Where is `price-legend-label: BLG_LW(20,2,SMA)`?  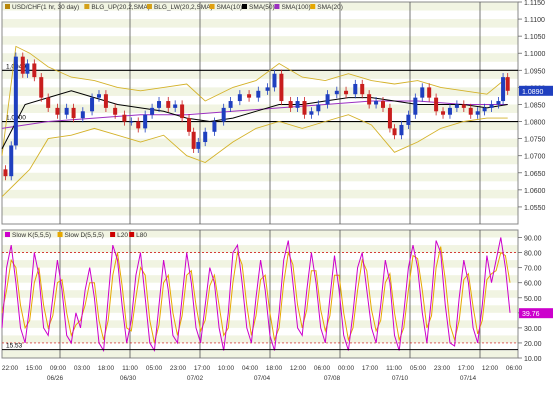
price-legend-label: BLG_LW(20,2,SMA) is located at coordinates (183, 7).